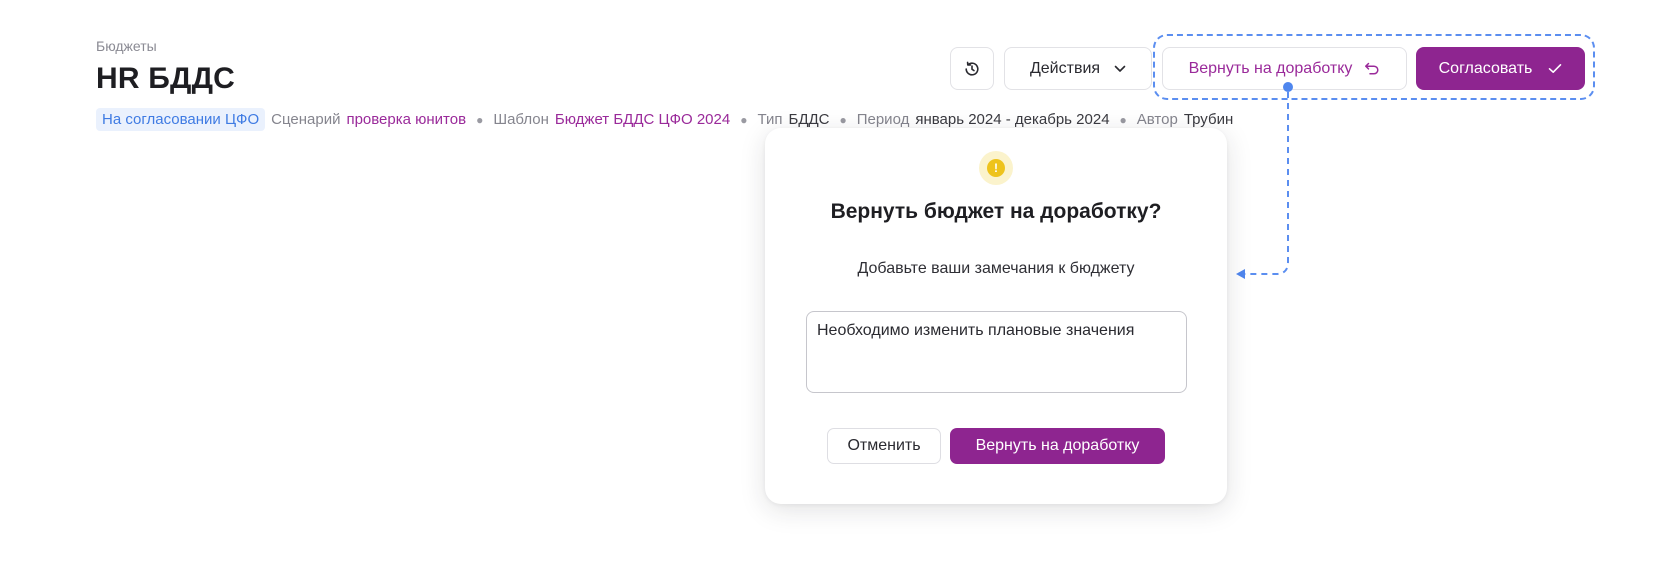 This screenshot has width=1680, height=565. I want to click on scenario-label: Сценарий, so click(306, 119).